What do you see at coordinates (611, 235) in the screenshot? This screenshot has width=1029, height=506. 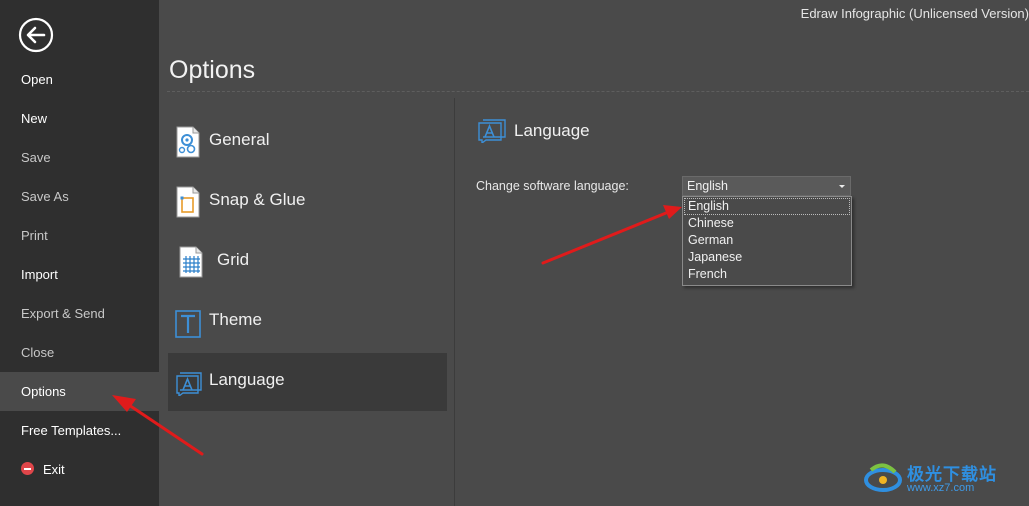 I see `annotation-arrow-english` at bounding box center [611, 235].